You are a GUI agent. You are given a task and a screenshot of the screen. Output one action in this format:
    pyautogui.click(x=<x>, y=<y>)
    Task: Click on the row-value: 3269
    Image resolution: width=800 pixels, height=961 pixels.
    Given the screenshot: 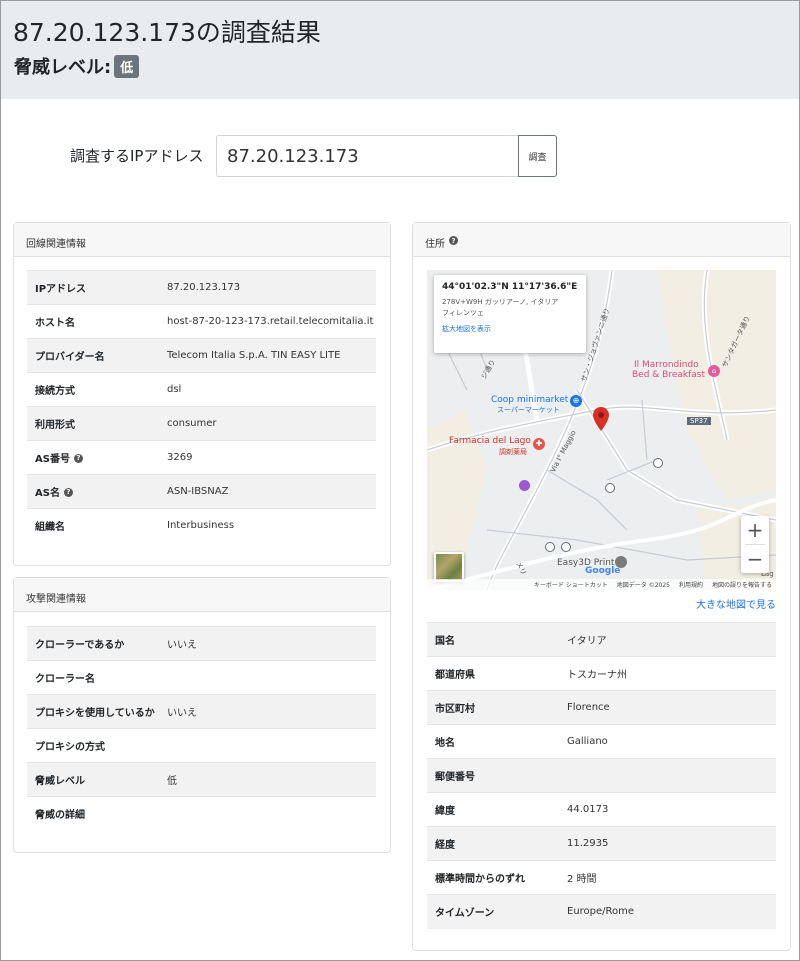 What is the action you would take?
    pyautogui.click(x=271, y=457)
    